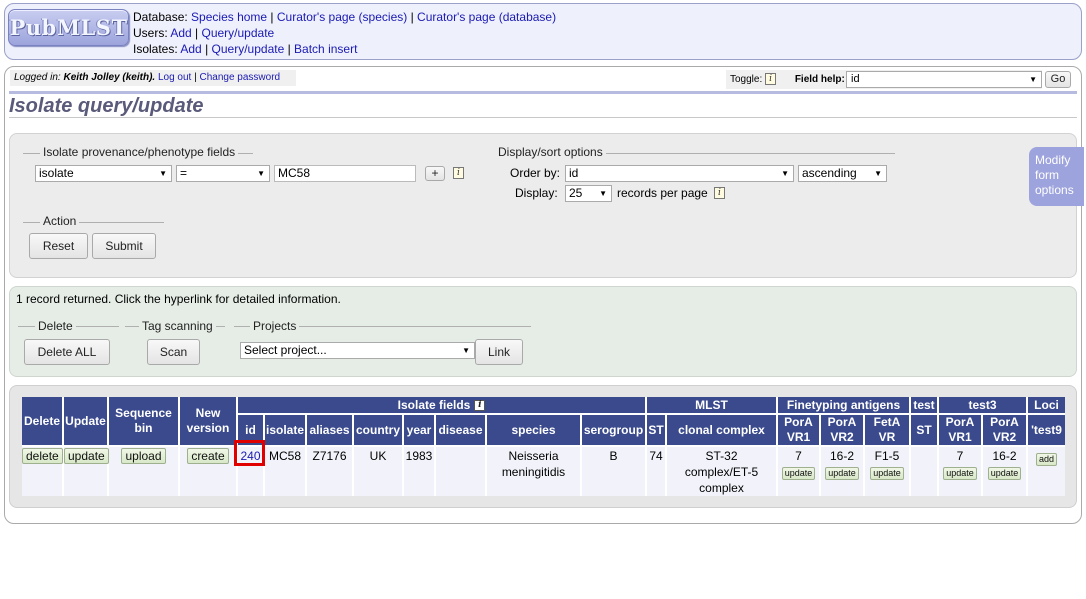  What do you see at coordinates (460, 430) in the screenshot?
I see `col-disease: disease` at bounding box center [460, 430].